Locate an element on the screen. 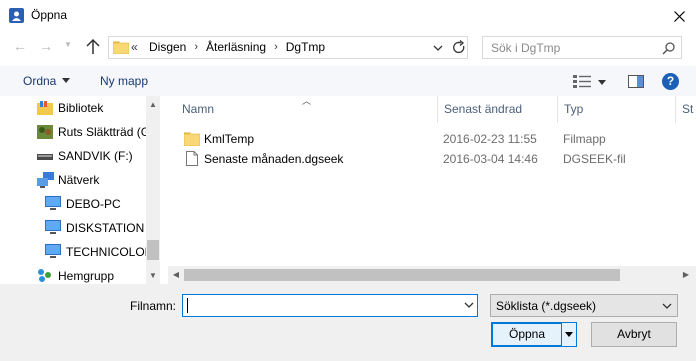 Image resolution: width=696 pixels, height=361 pixels. up-button is located at coordinates (93, 47).